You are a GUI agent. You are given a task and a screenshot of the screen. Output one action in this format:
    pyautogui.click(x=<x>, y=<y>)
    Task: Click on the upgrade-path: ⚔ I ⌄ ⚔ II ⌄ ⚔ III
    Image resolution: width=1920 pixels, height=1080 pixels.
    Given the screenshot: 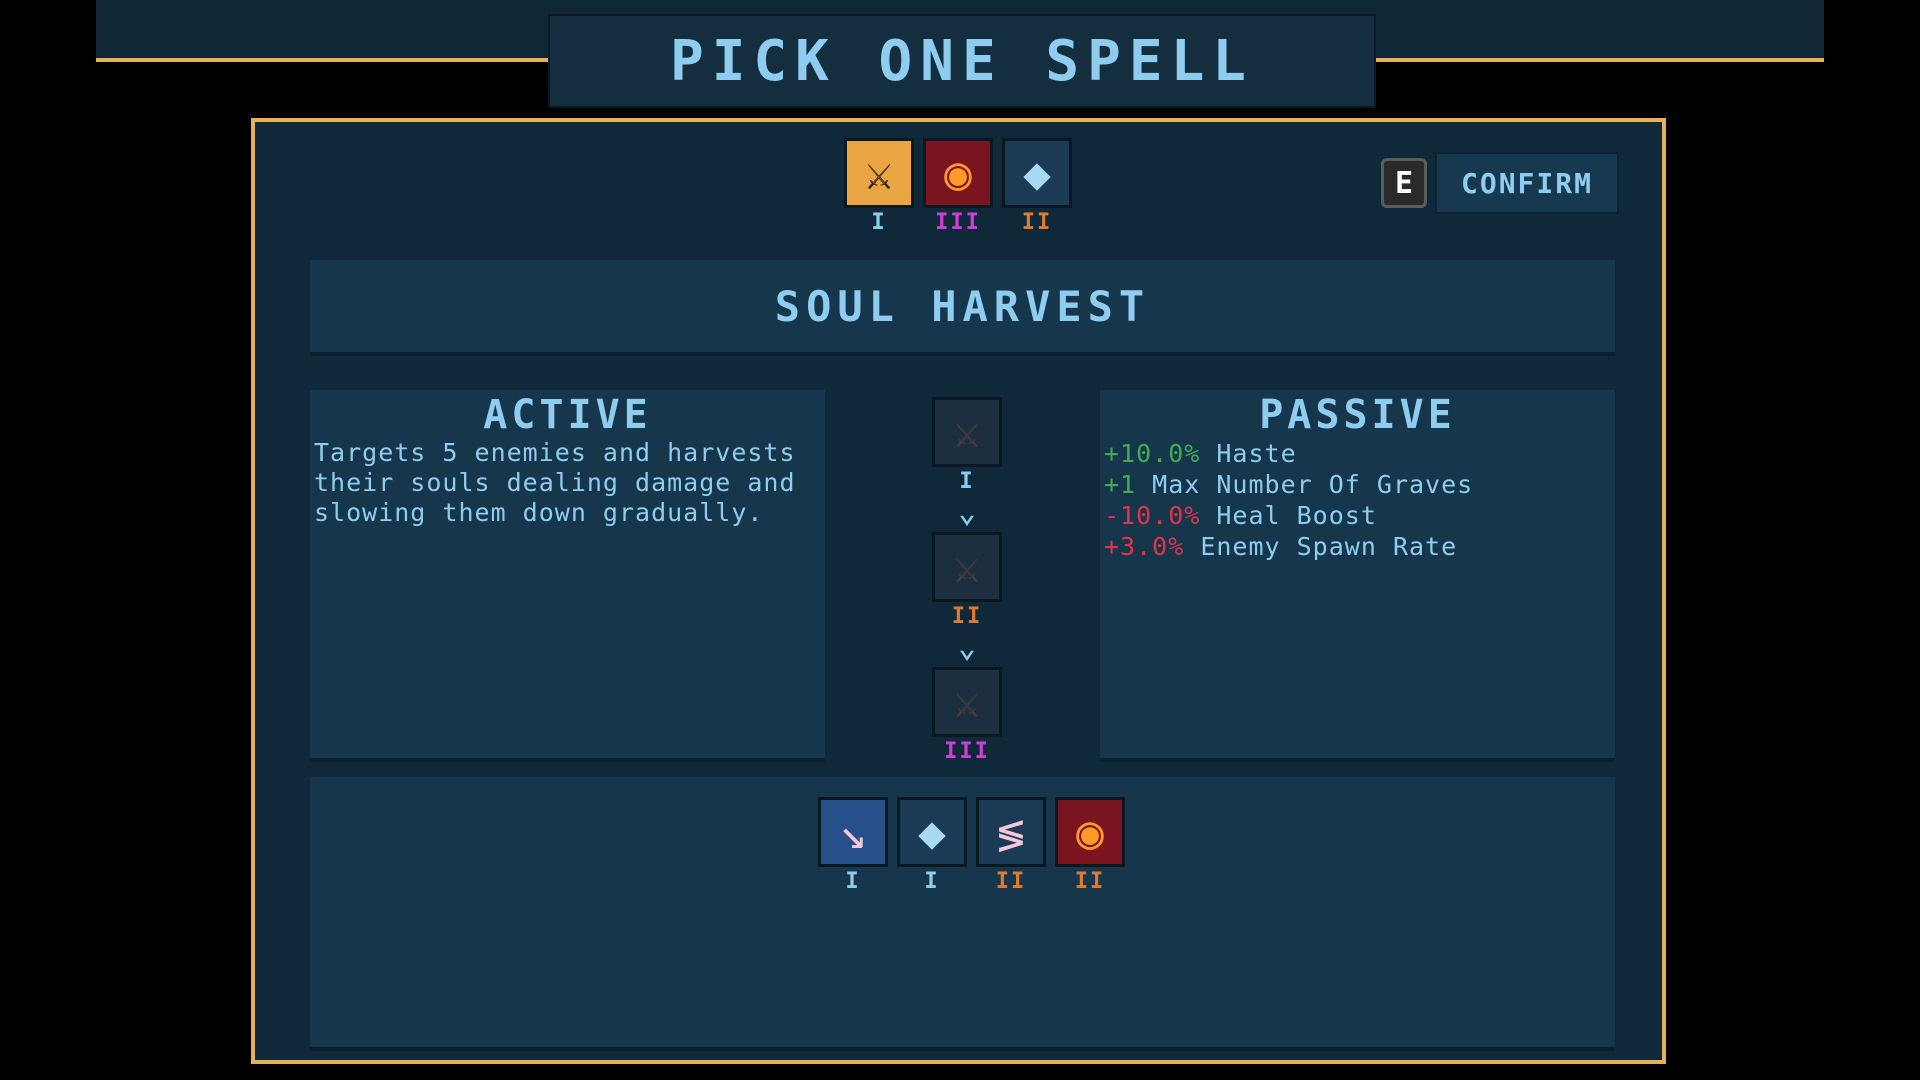 What is the action you would take?
    pyautogui.click(x=967, y=580)
    